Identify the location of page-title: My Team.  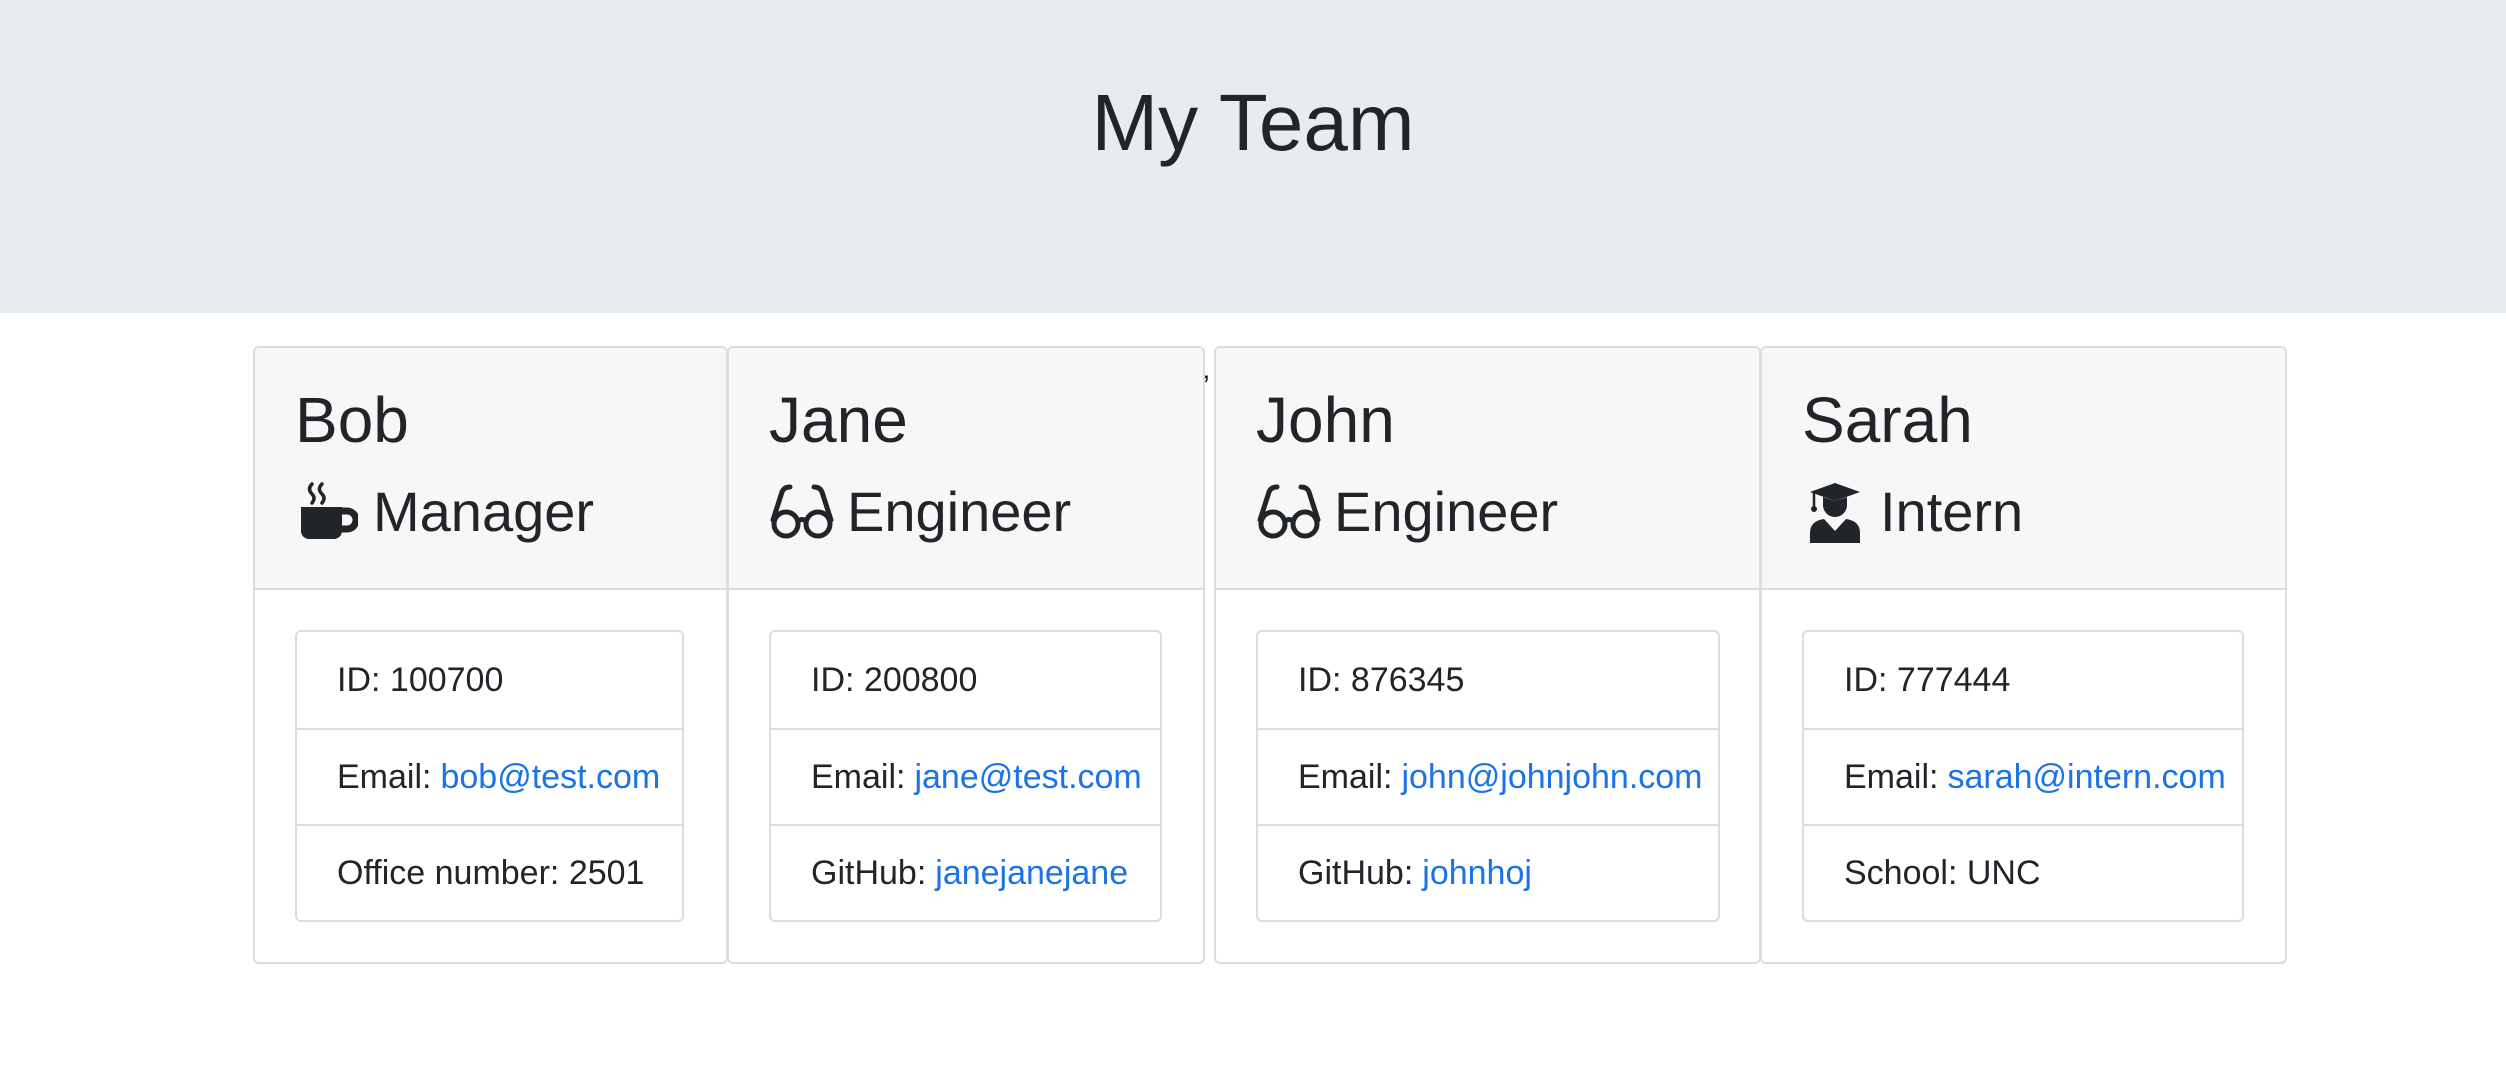
(1253, 122).